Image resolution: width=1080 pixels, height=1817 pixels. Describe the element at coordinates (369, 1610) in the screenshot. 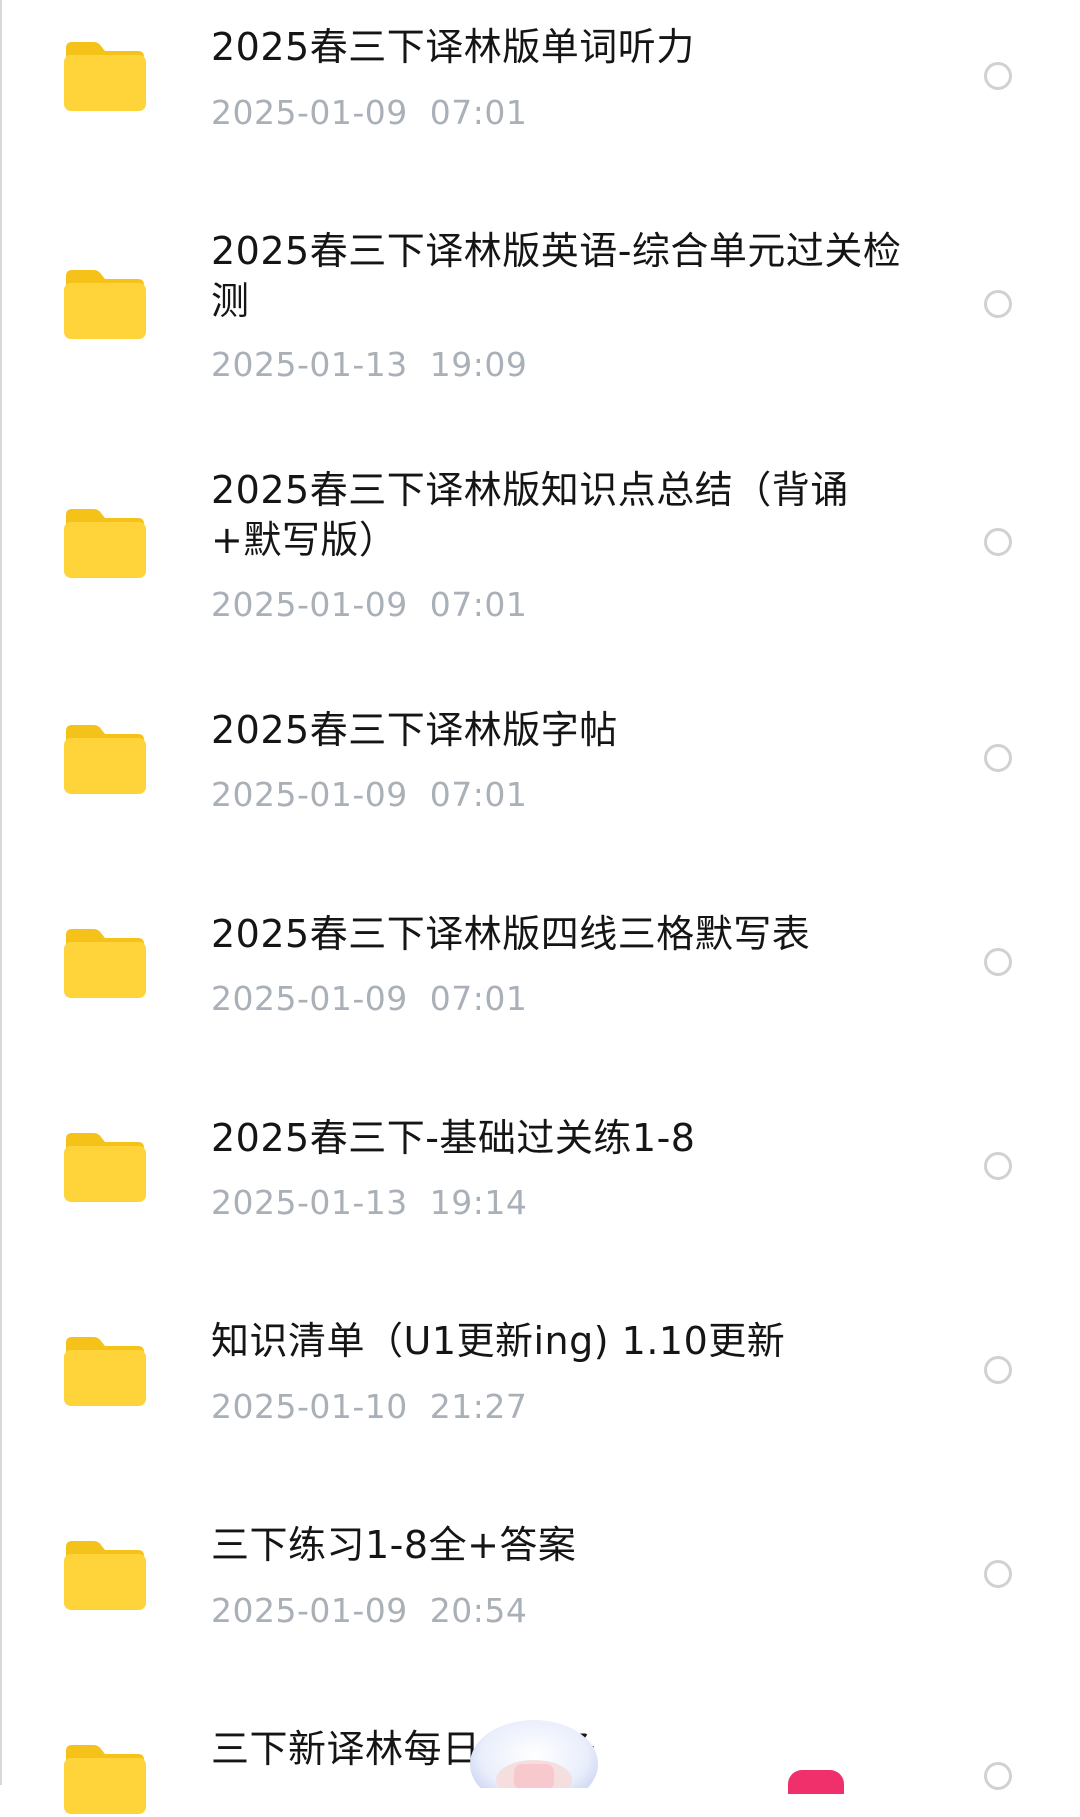

I see `file-date: 2025-01-09 20:54` at that location.